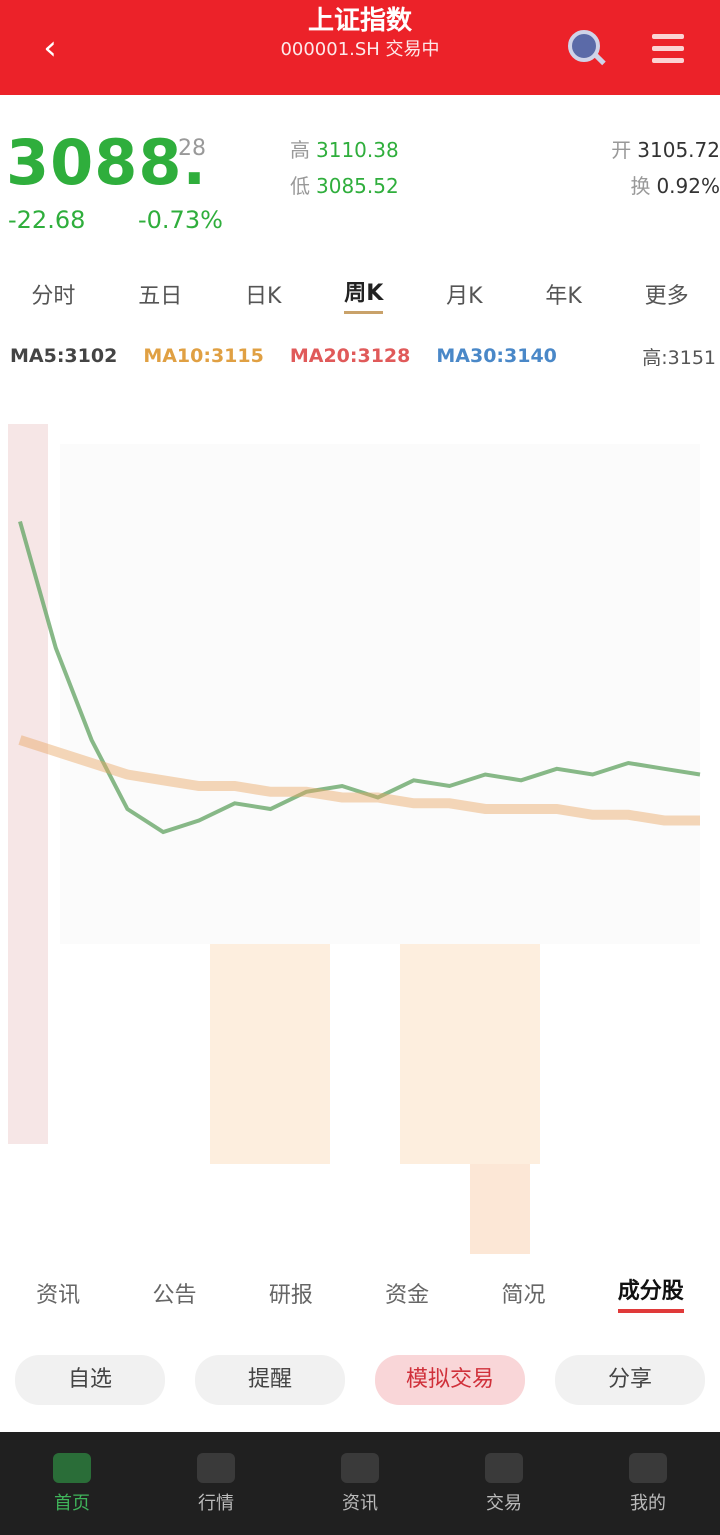  What do you see at coordinates (359, 21) in the screenshot?
I see `page-title: 上证指数` at bounding box center [359, 21].